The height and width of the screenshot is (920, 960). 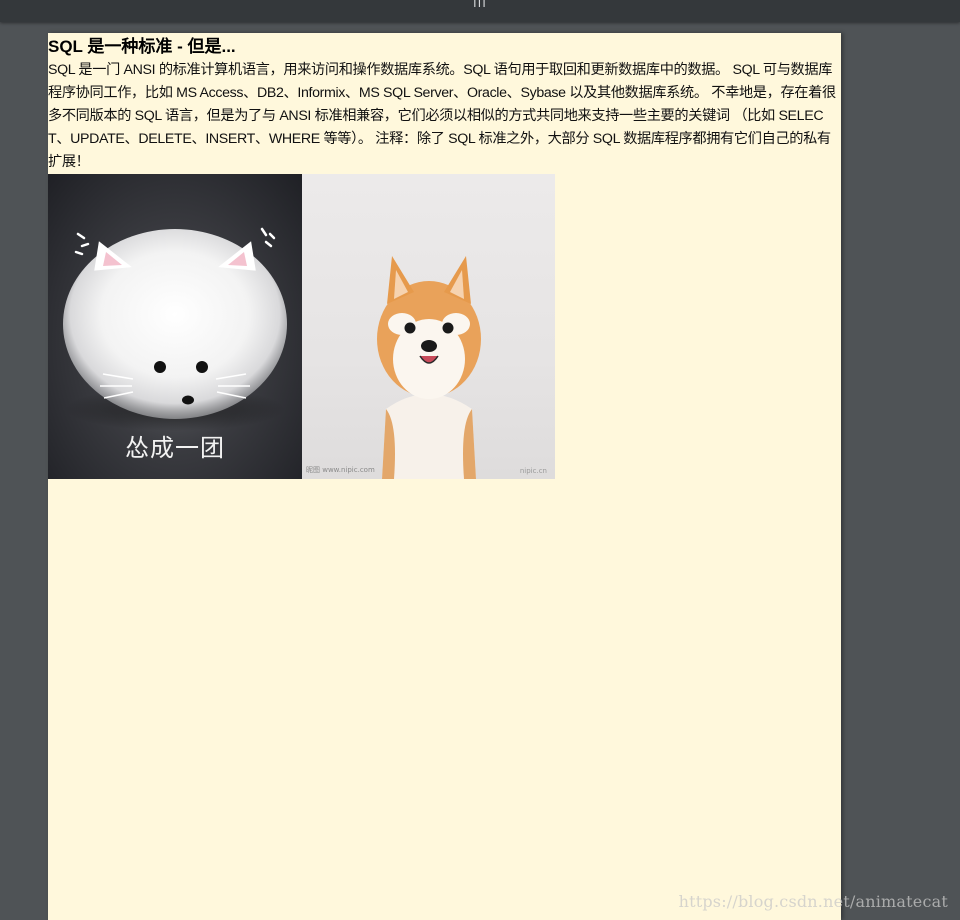 What do you see at coordinates (813, 901) in the screenshot?
I see `csdn-watermark: https://blog.csdn.net/animatecat` at bounding box center [813, 901].